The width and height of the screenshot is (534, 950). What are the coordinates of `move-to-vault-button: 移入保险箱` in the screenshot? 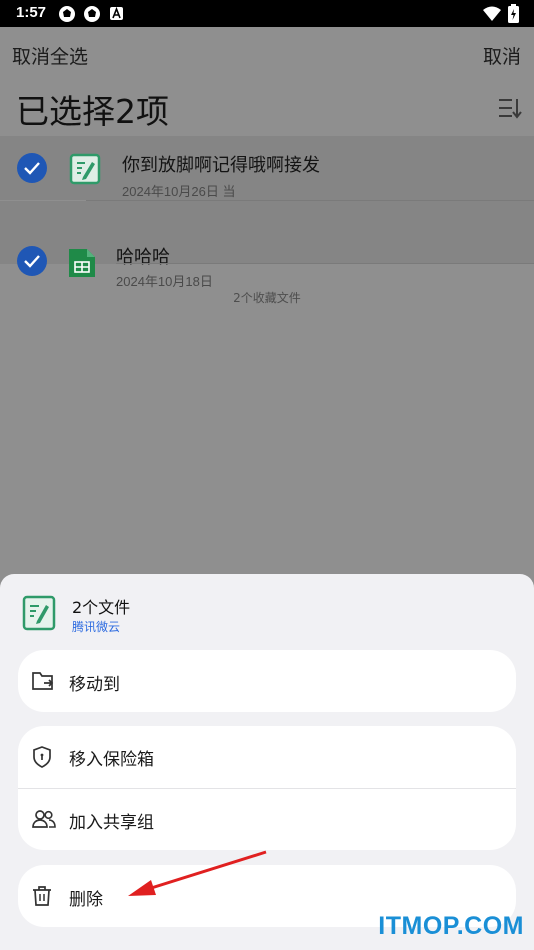 It's located at (267, 757).